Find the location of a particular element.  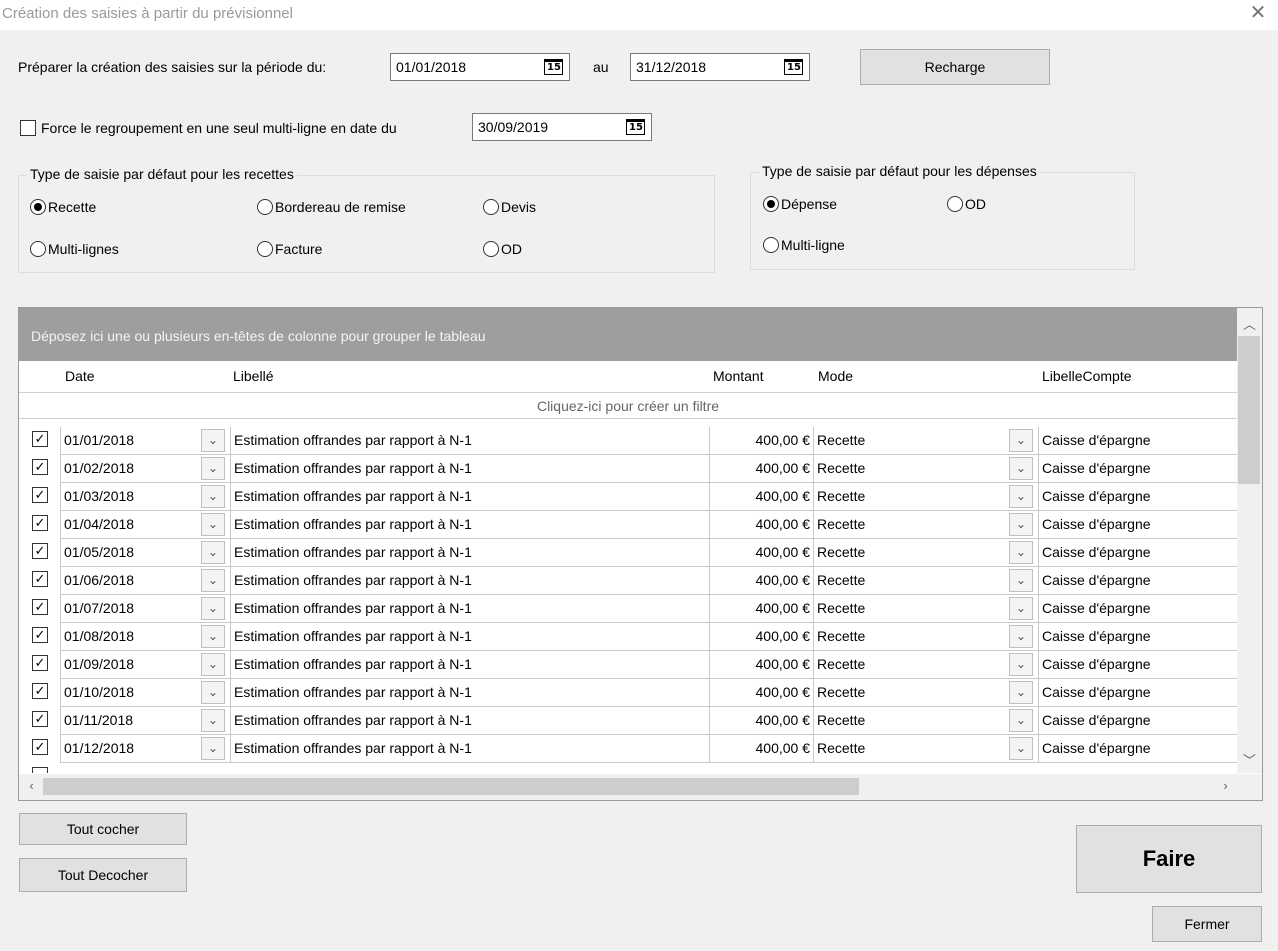

vertical-scroll-thumb is located at coordinates (1249, 410).